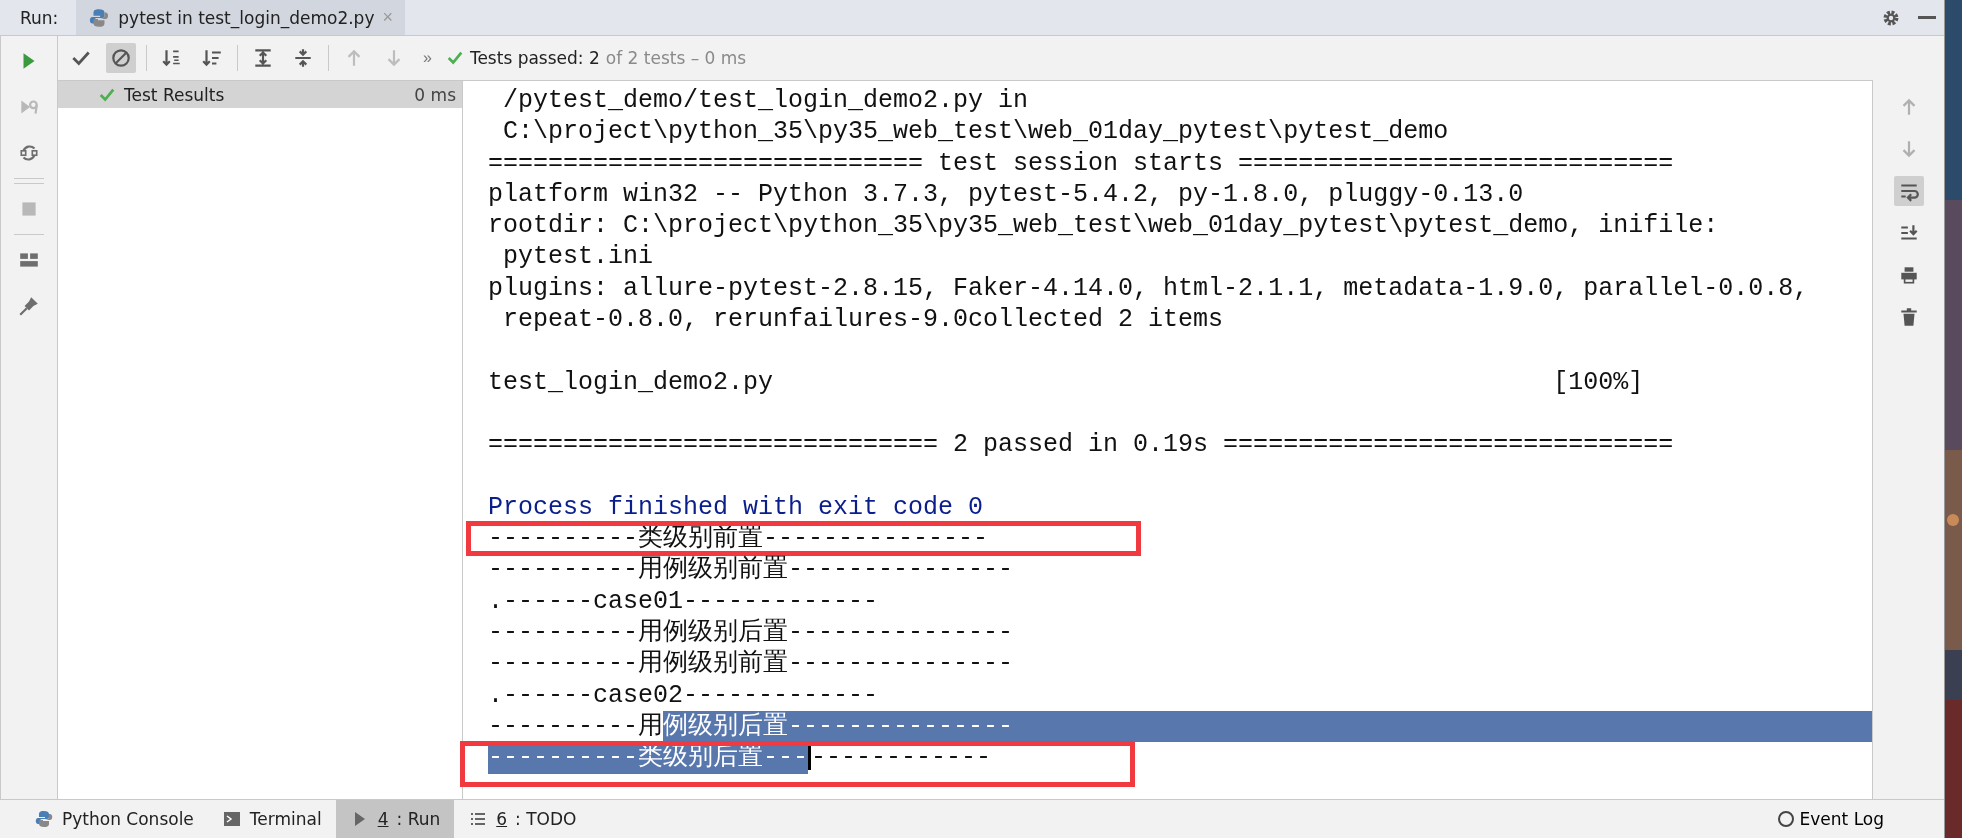 The height and width of the screenshot is (838, 1962). What do you see at coordinates (631, 382) in the screenshot?
I see `console-line: test_login_demo2.py` at bounding box center [631, 382].